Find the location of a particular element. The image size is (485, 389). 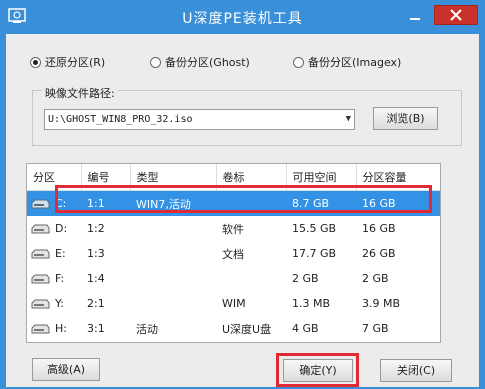

table-row: H: 3:1 活动 U深度U盘 4 GB 7 GB is located at coordinates (233, 328).